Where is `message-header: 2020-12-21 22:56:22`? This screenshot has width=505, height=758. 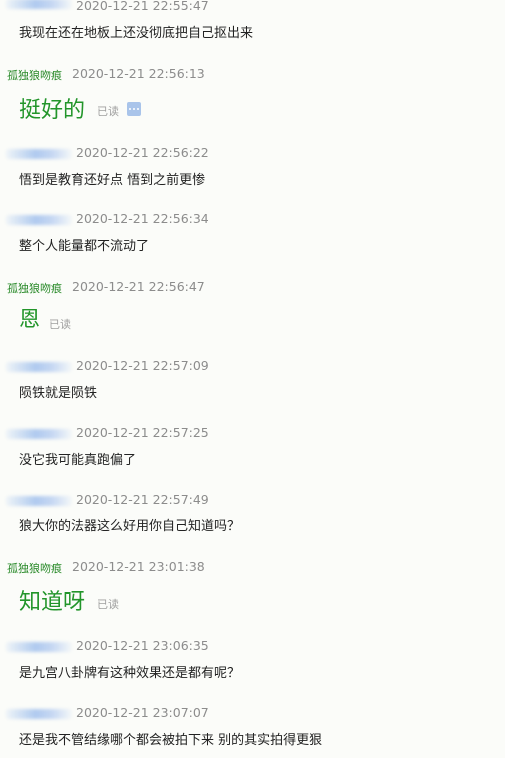 message-header: 2020-12-21 22:56:22 is located at coordinates (252, 153).